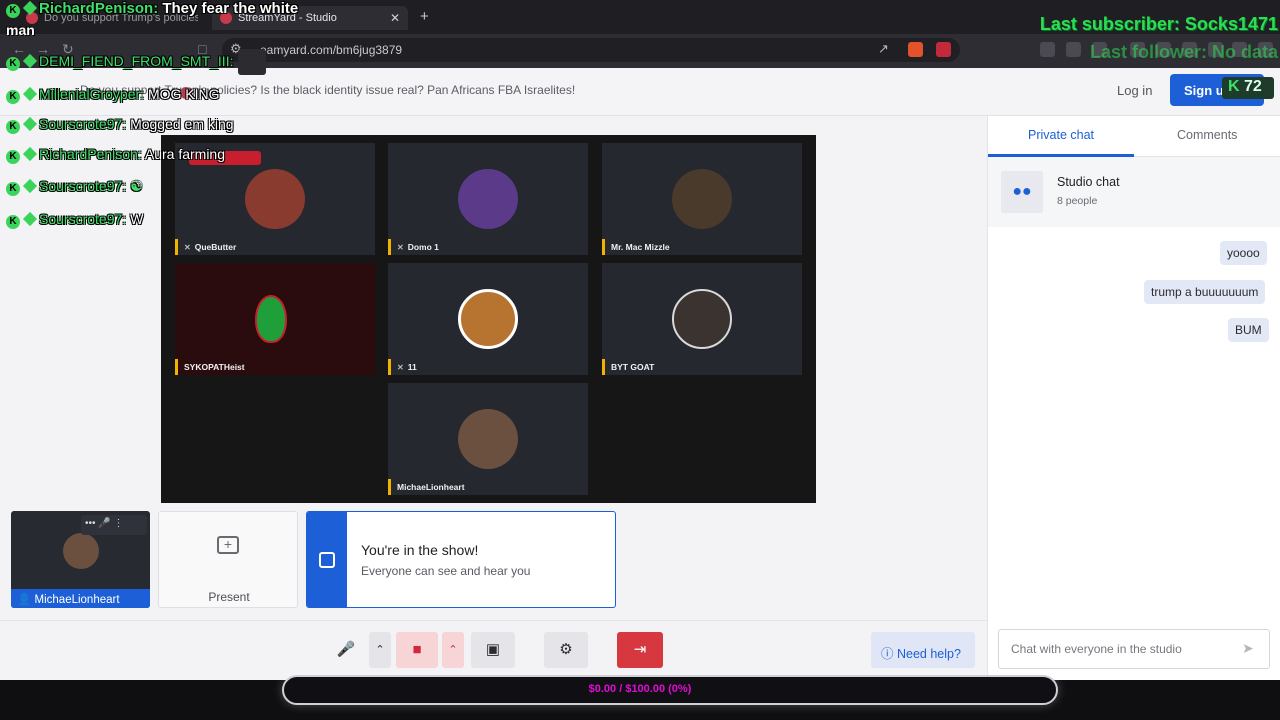 This screenshot has height=720, width=1280. What do you see at coordinates (883, 49) in the screenshot?
I see `share-icon: ↗` at bounding box center [883, 49].